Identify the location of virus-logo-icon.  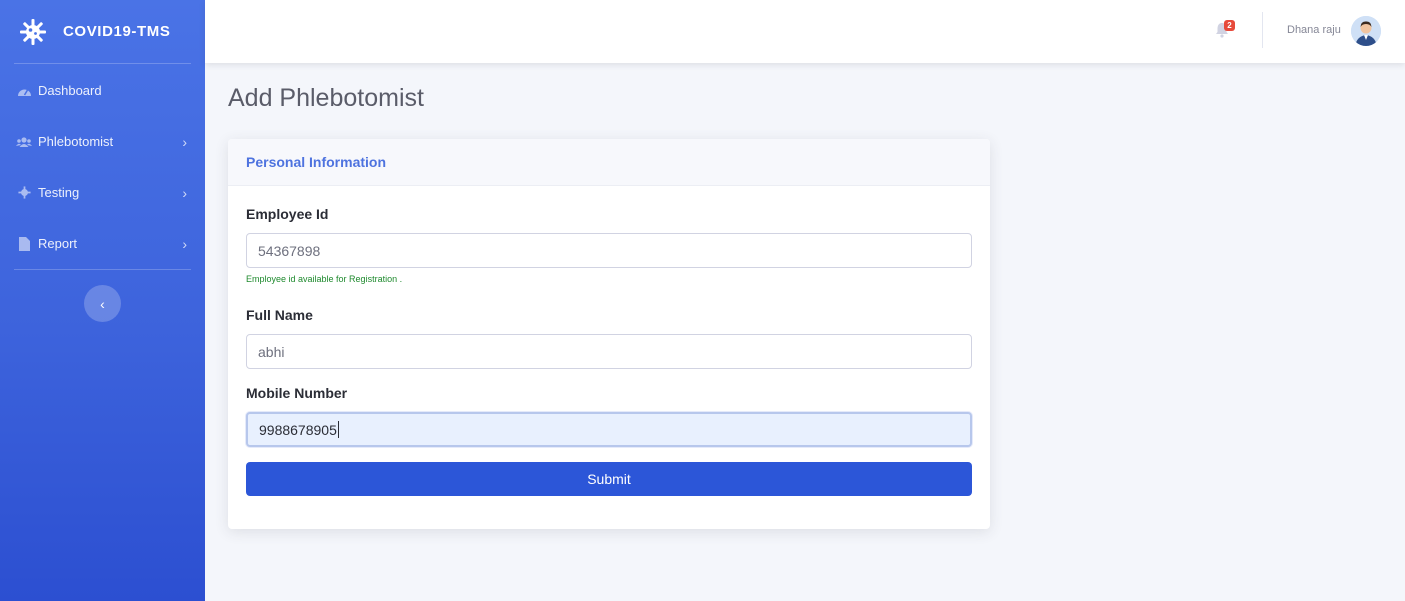
(33, 32).